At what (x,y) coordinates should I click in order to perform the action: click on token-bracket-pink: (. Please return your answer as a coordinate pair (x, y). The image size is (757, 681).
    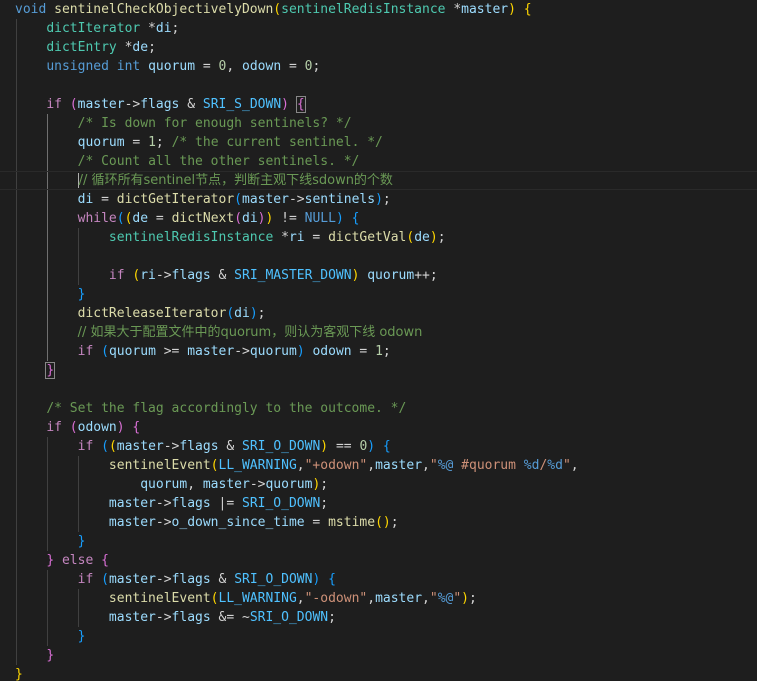
    Looking at the image, I should click on (238, 218).